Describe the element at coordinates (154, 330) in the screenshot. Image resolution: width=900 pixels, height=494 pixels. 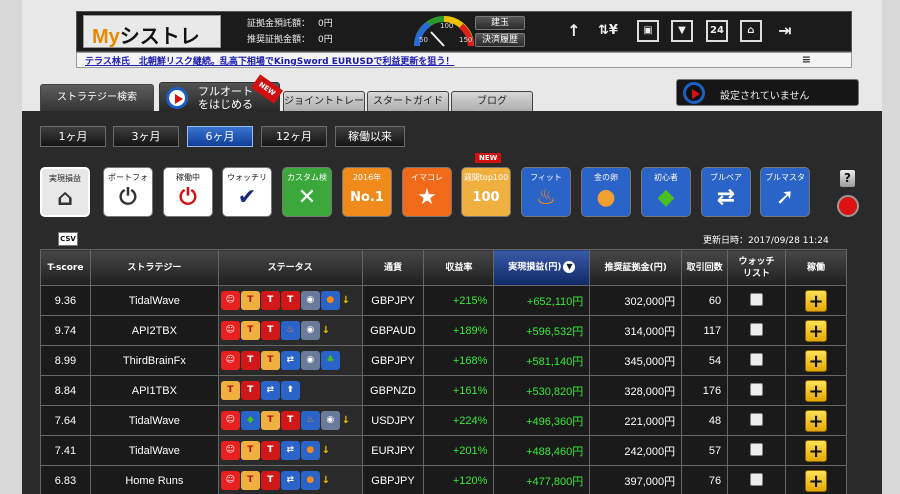
I see `cell-strategy-name: API2TBX` at that location.